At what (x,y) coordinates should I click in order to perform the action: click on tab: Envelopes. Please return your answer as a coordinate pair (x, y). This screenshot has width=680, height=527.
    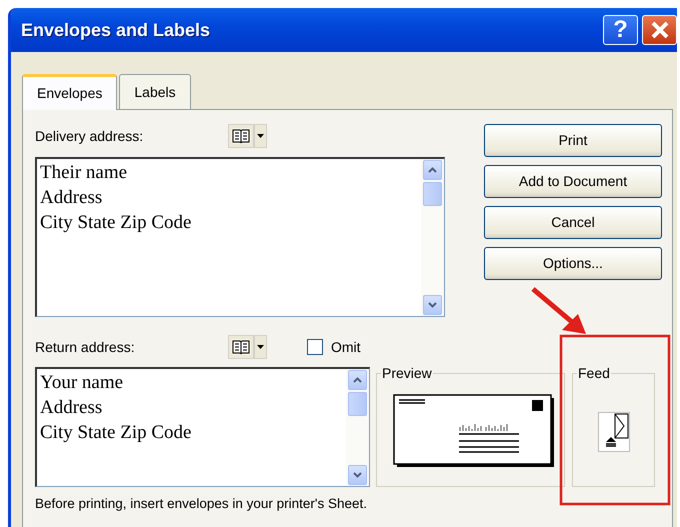
    Looking at the image, I should click on (70, 92).